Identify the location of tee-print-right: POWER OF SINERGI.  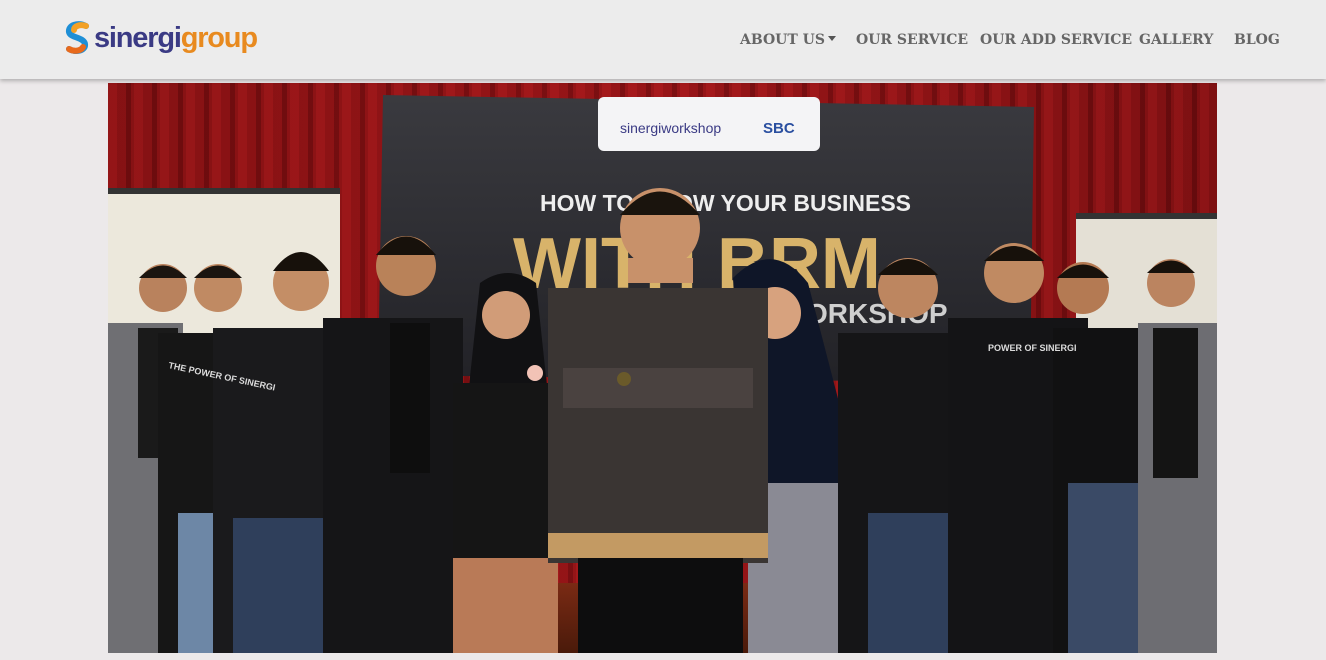
(1032, 348).